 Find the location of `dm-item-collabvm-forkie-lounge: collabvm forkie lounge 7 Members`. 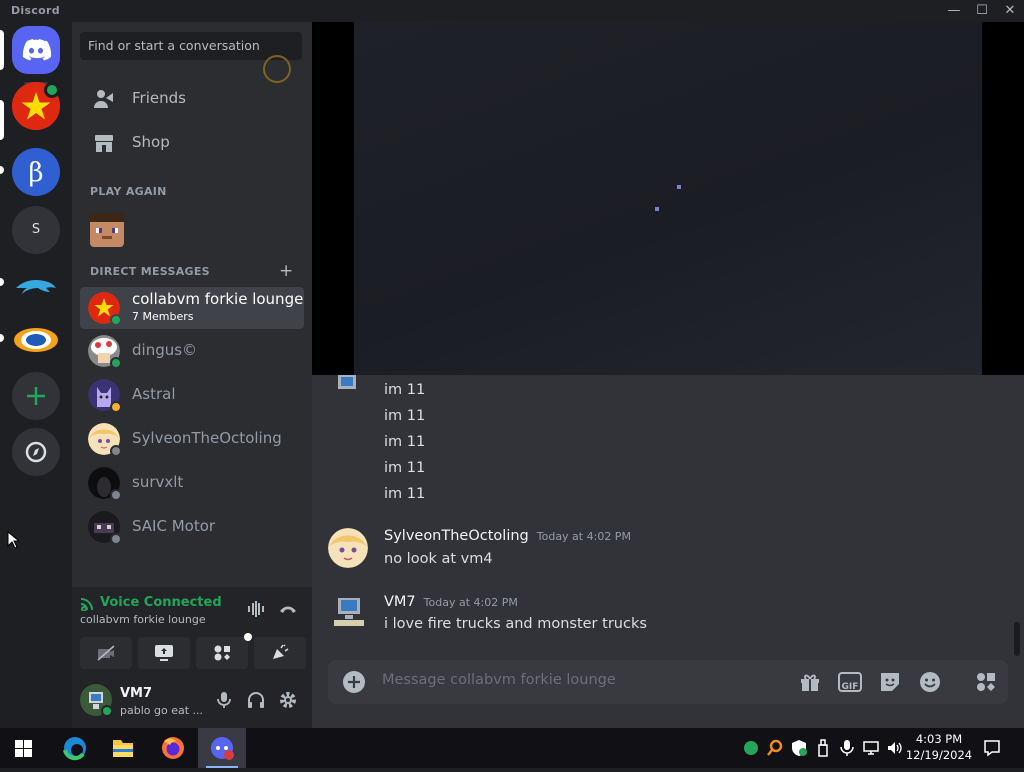

dm-item-collabvm-forkie-lounge: collabvm forkie lounge 7 Members is located at coordinates (192, 308).